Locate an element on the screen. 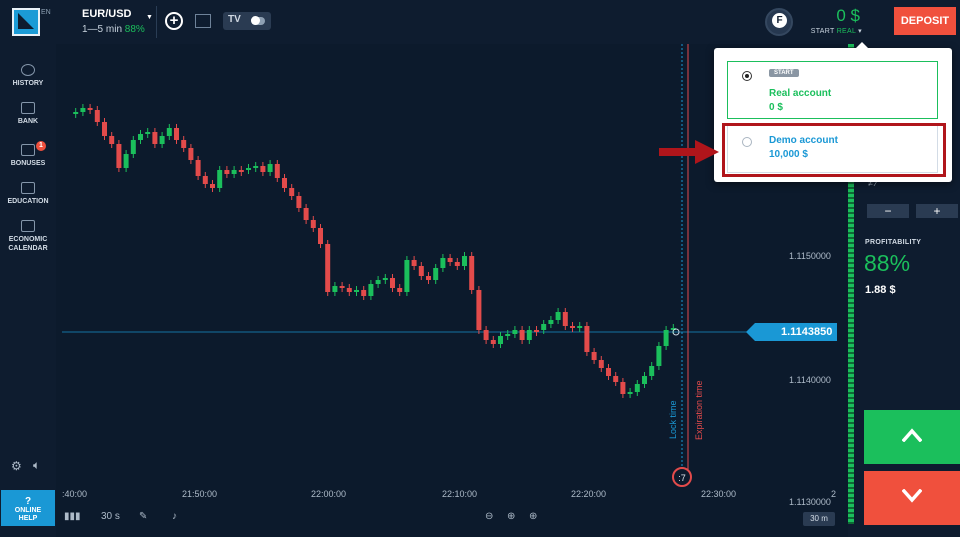 The image size is (960, 537). account-balance: 0 $ is located at coordinates (830, 16).